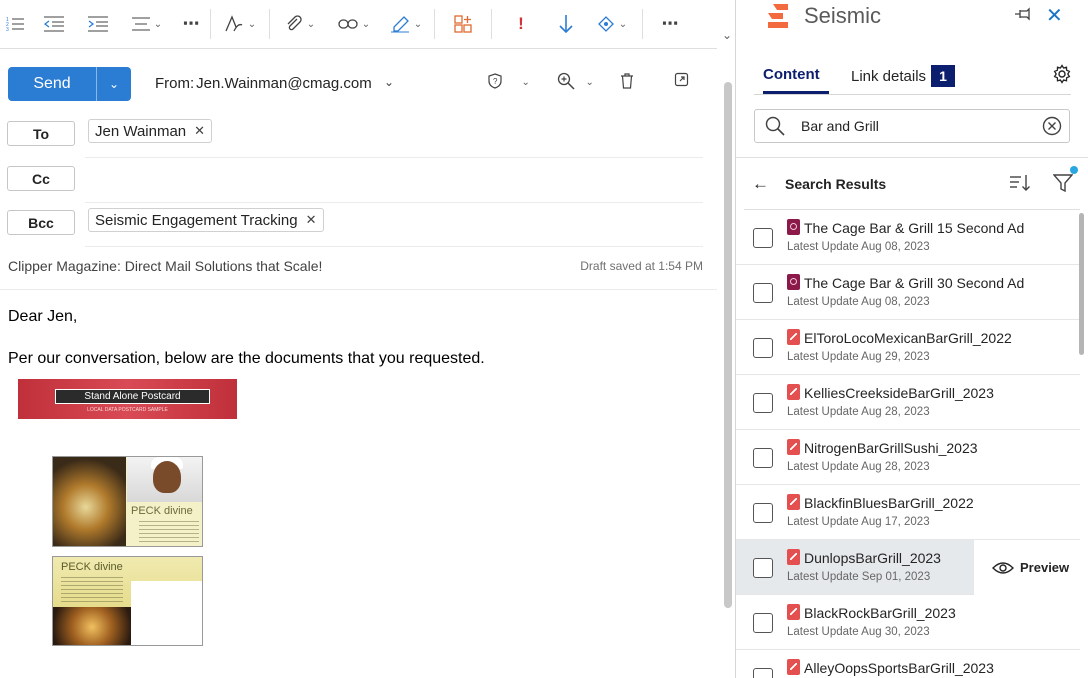  What do you see at coordinates (358, 136) in the screenshot?
I see `to-row: To Jen Wainman ✕` at bounding box center [358, 136].